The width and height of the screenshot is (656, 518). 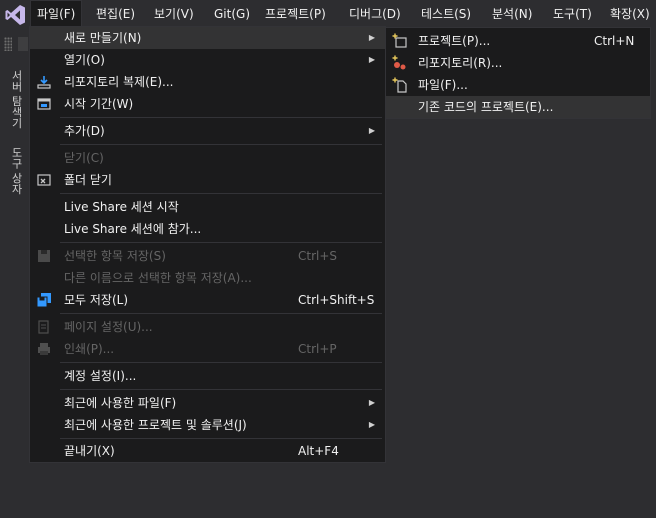 I want to click on solution-tab-peek, so click(x=23, y=44).